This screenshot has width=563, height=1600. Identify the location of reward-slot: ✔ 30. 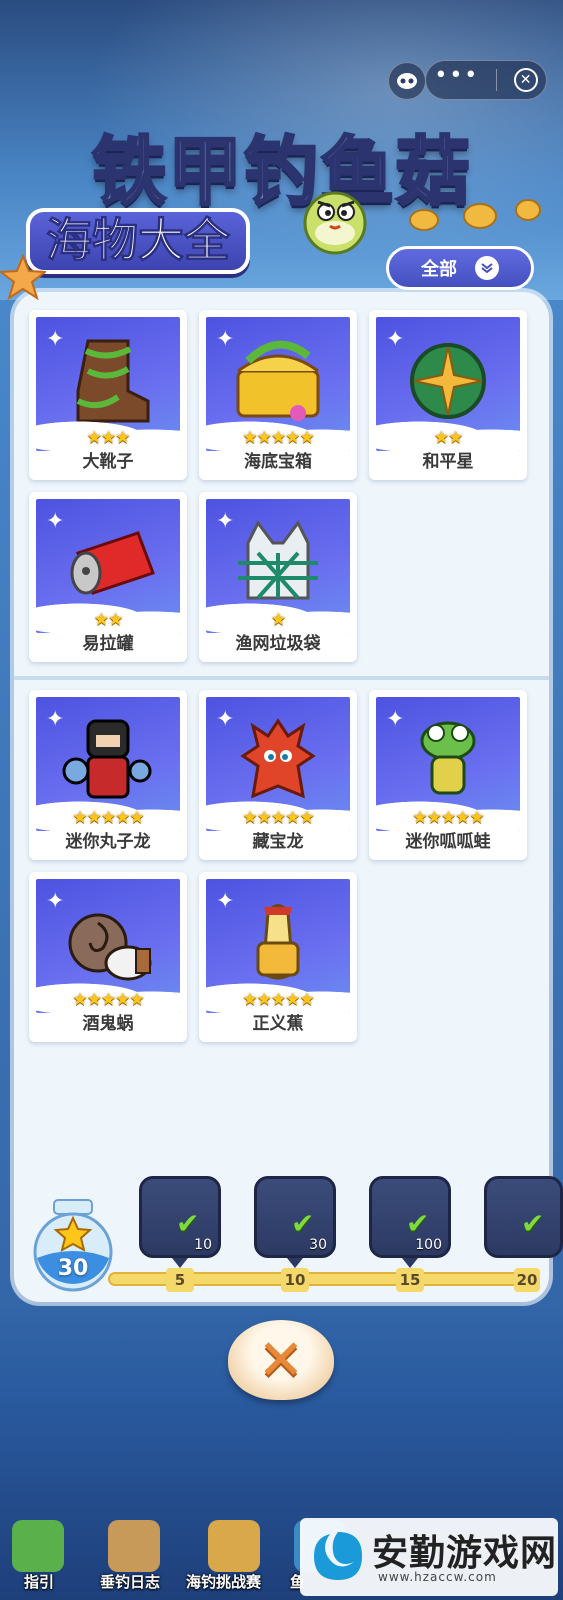
(295, 1217).